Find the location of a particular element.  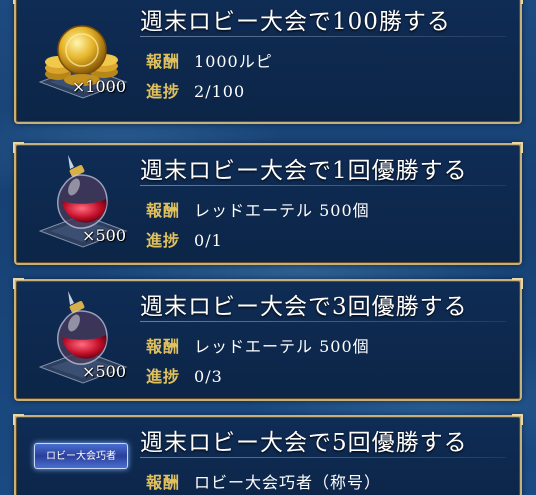

reward-row: 報酬 1000ルピ is located at coordinates (209, 60).